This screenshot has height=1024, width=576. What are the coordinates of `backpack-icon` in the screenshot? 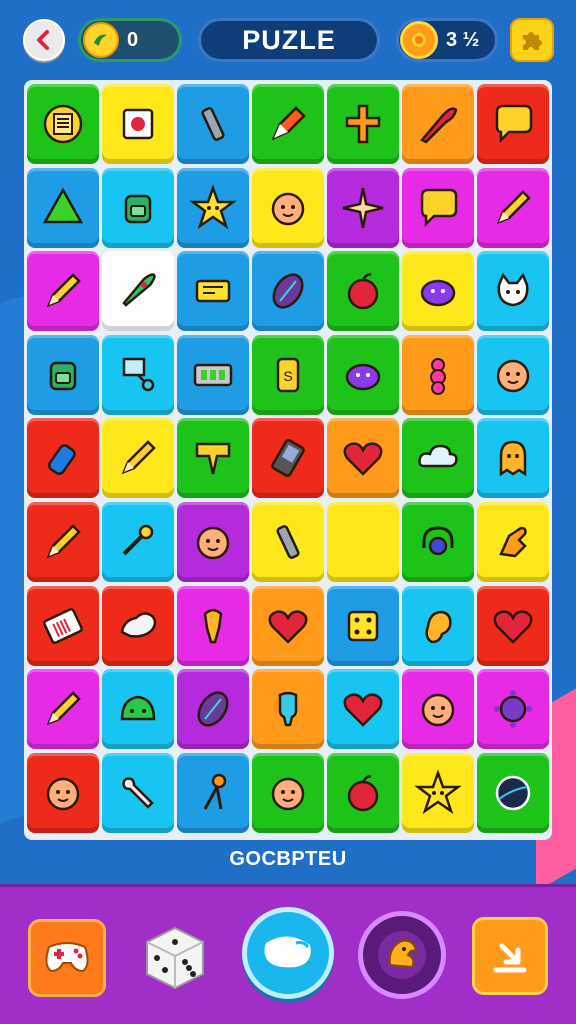 It's located at (63, 376).